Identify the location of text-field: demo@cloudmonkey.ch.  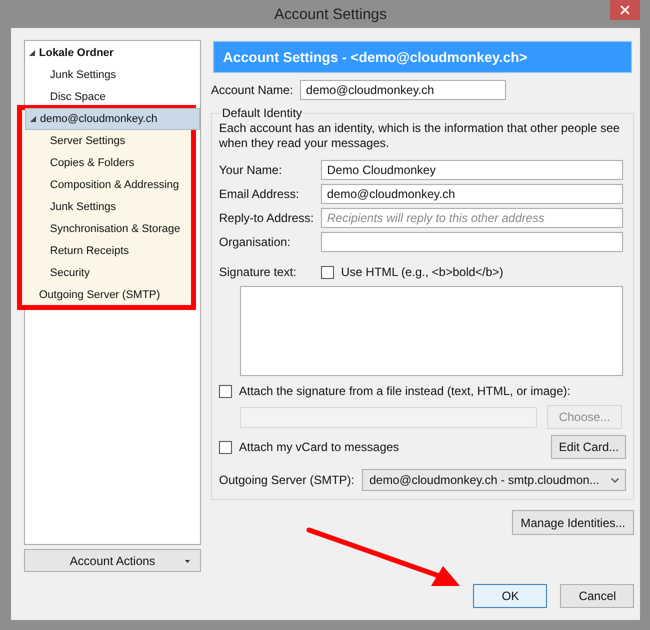
(472, 194).